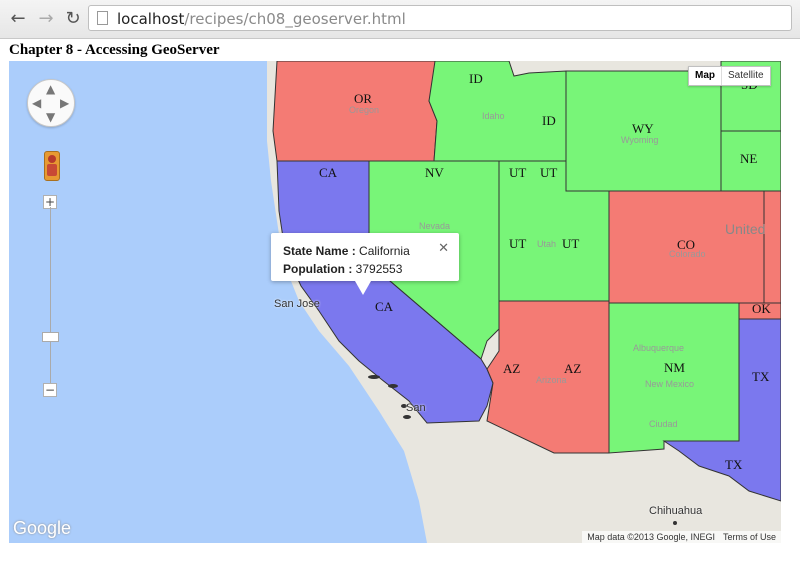 The image size is (800, 564). Describe the element at coordinates (295, 19) in the screenshot. I see `url-path: /recipes/ch08_geoserver.html` at that location.